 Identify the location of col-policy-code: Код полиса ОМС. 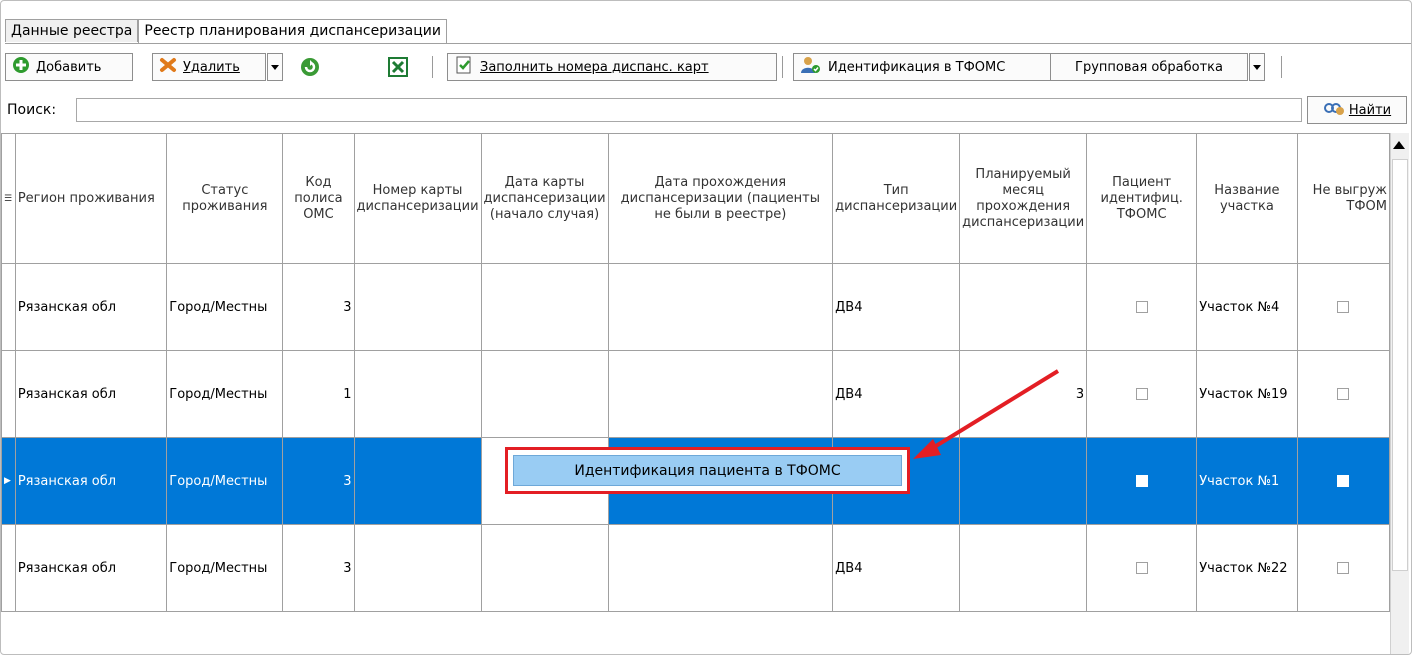
(318, 198).